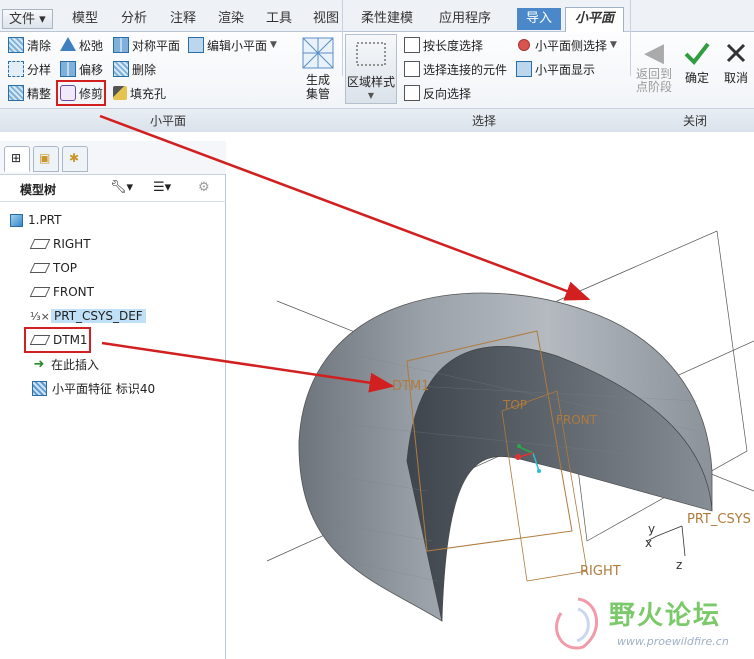 This screenshot has width=754, height=659. Describe the element at coordinates (121, 187) in the screenshot. I see `settings-icon: 🔧︎▾` at that location.